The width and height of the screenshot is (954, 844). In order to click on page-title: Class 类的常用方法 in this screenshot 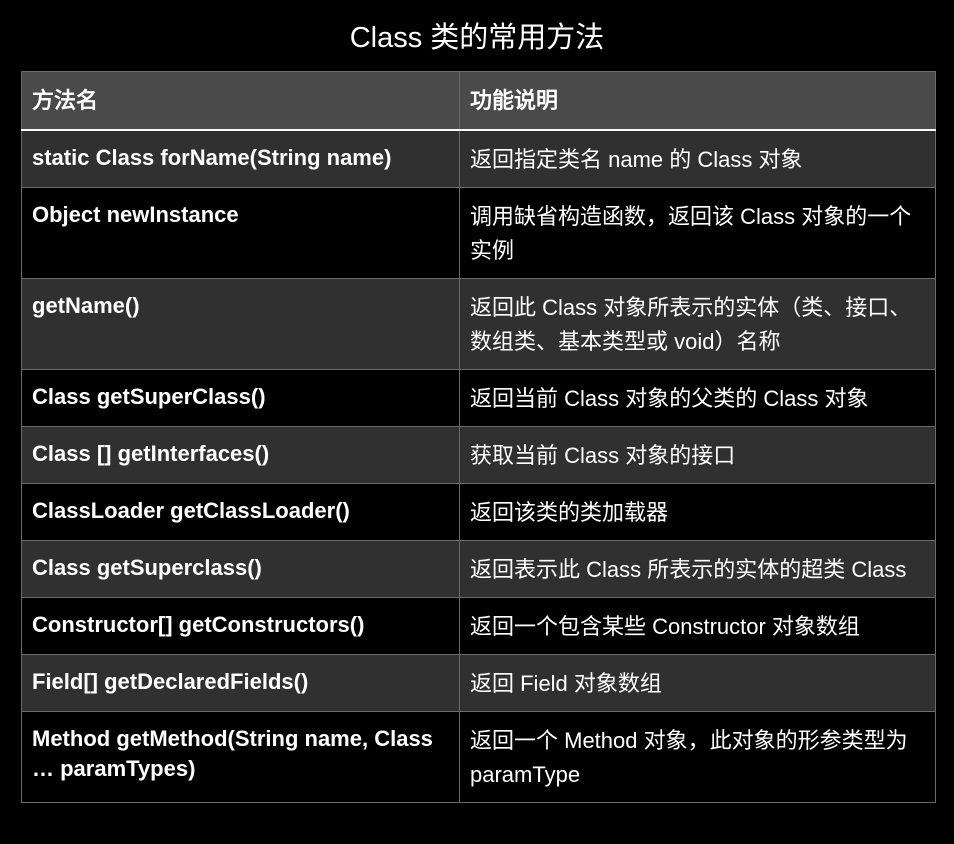, I will do `click(477, 38)`.